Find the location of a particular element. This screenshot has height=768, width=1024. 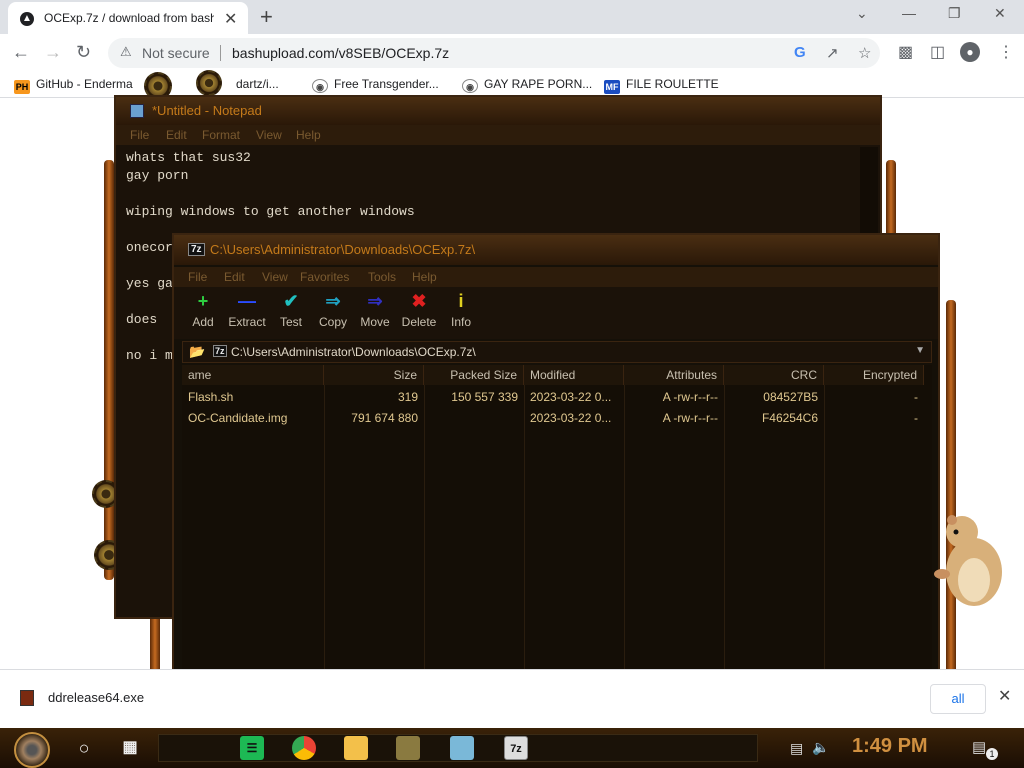

bookmark-item: MF FILE ROULETTE is located at coordinates (661, 85).